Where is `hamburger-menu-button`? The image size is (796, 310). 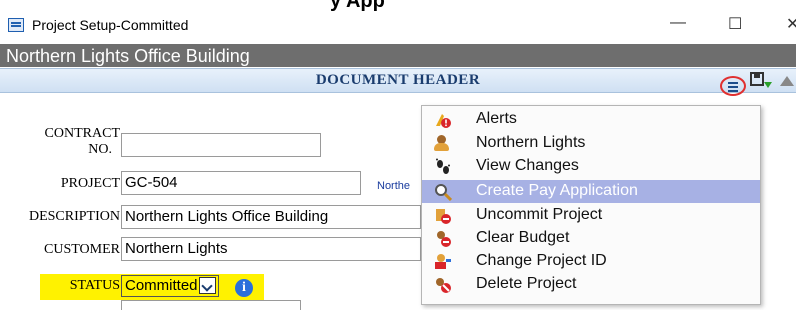
hamburger-menu-button is located at coordinates (733, 86).